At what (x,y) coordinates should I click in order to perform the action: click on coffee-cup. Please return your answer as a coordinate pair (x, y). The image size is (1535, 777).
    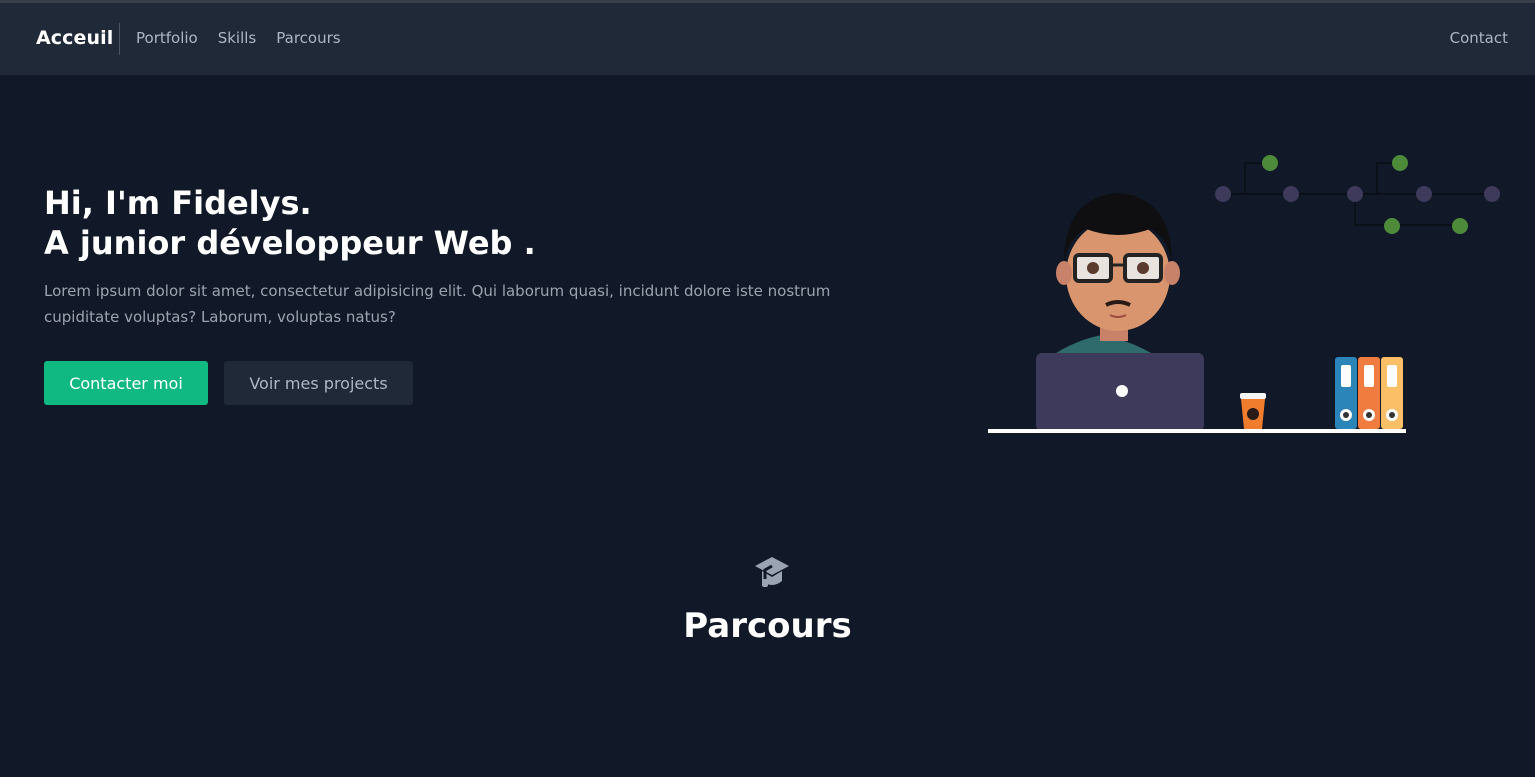
    Looking at the image, I should click on (1253, 411).